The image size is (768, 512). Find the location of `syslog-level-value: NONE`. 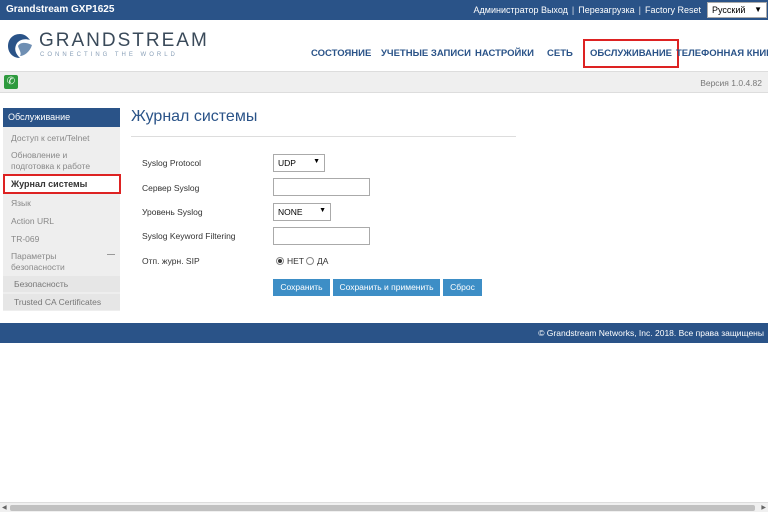

syslog-level-value: NONE is located at coordinates (290, 212).